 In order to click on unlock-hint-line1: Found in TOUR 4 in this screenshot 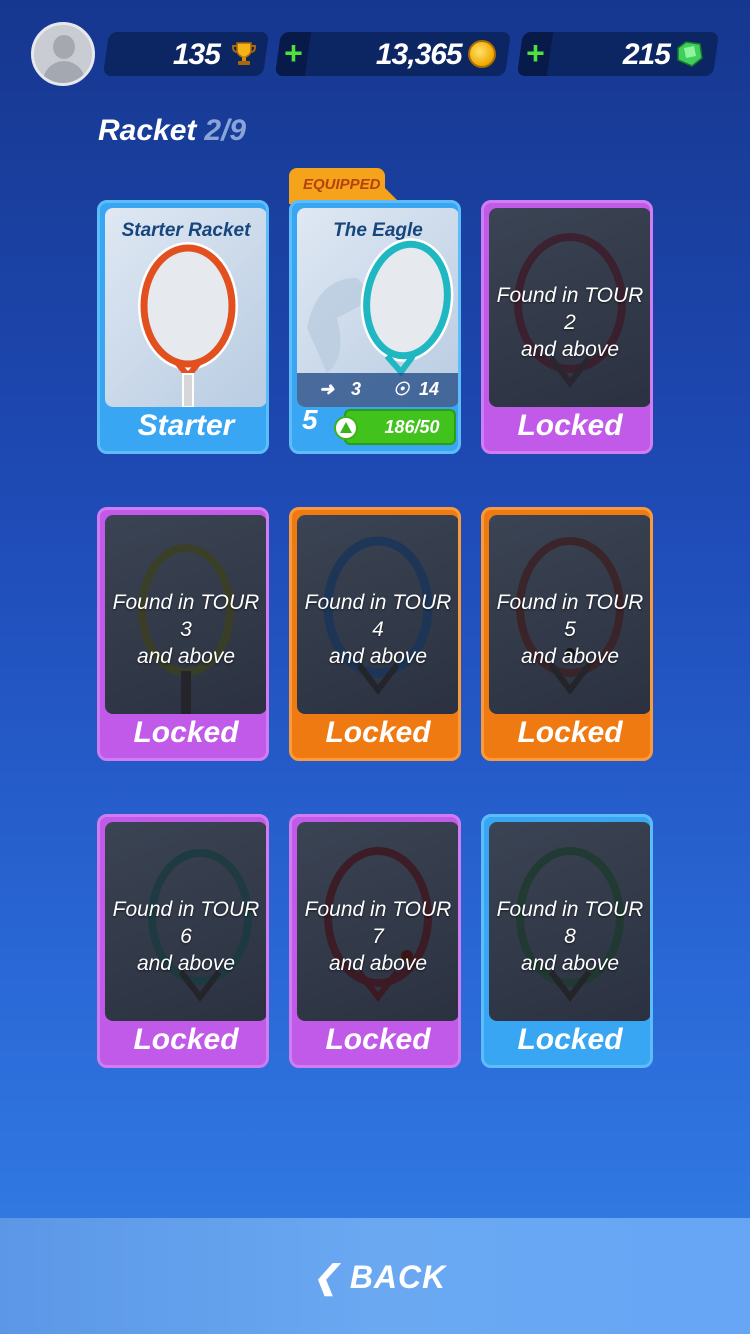, I will do `click(378, 616)`.